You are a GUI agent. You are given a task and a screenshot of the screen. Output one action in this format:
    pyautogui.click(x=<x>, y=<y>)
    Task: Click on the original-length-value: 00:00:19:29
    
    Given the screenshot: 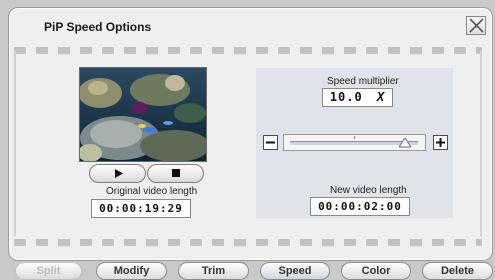 What is the action you would take?
    pyautogui.click(x=141, y=208)
    